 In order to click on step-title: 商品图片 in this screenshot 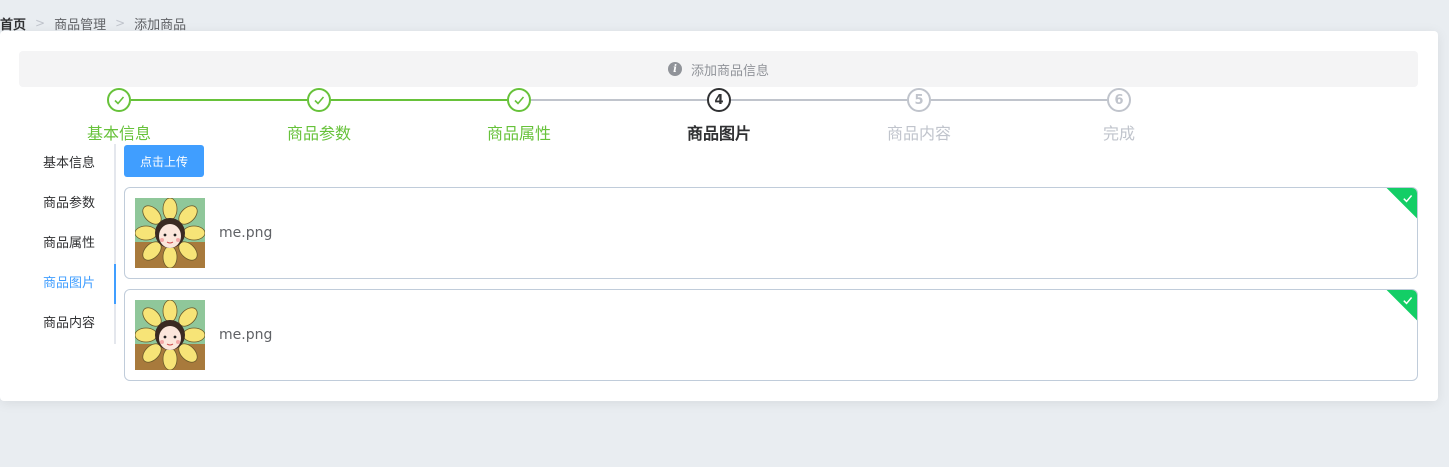, I will do `click(718, 133)`.